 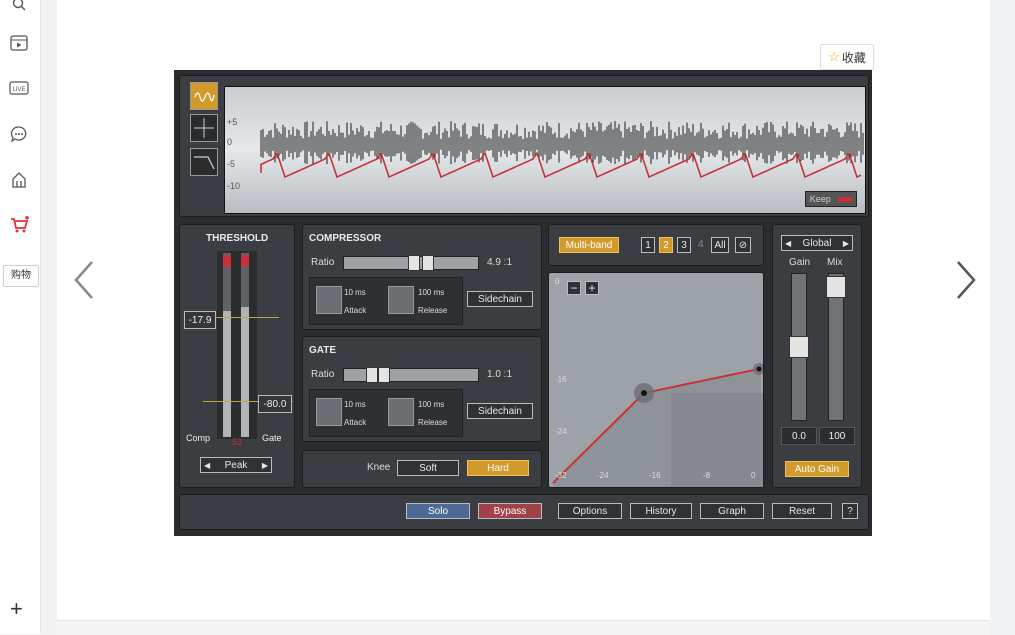 I want to click on mix-value: 100, so click(x=837, y=436).